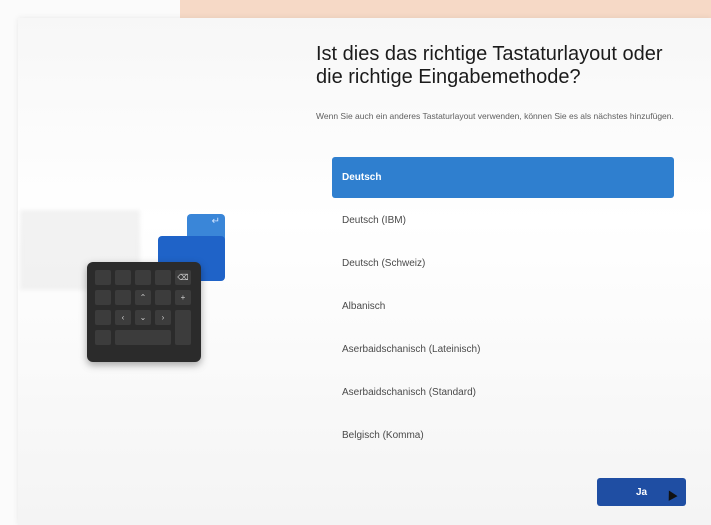 Image resolution: width=711 pixels, height=525 pixels. I want to click on layout-item-albanisch: Albanisch, so click(503, 307).